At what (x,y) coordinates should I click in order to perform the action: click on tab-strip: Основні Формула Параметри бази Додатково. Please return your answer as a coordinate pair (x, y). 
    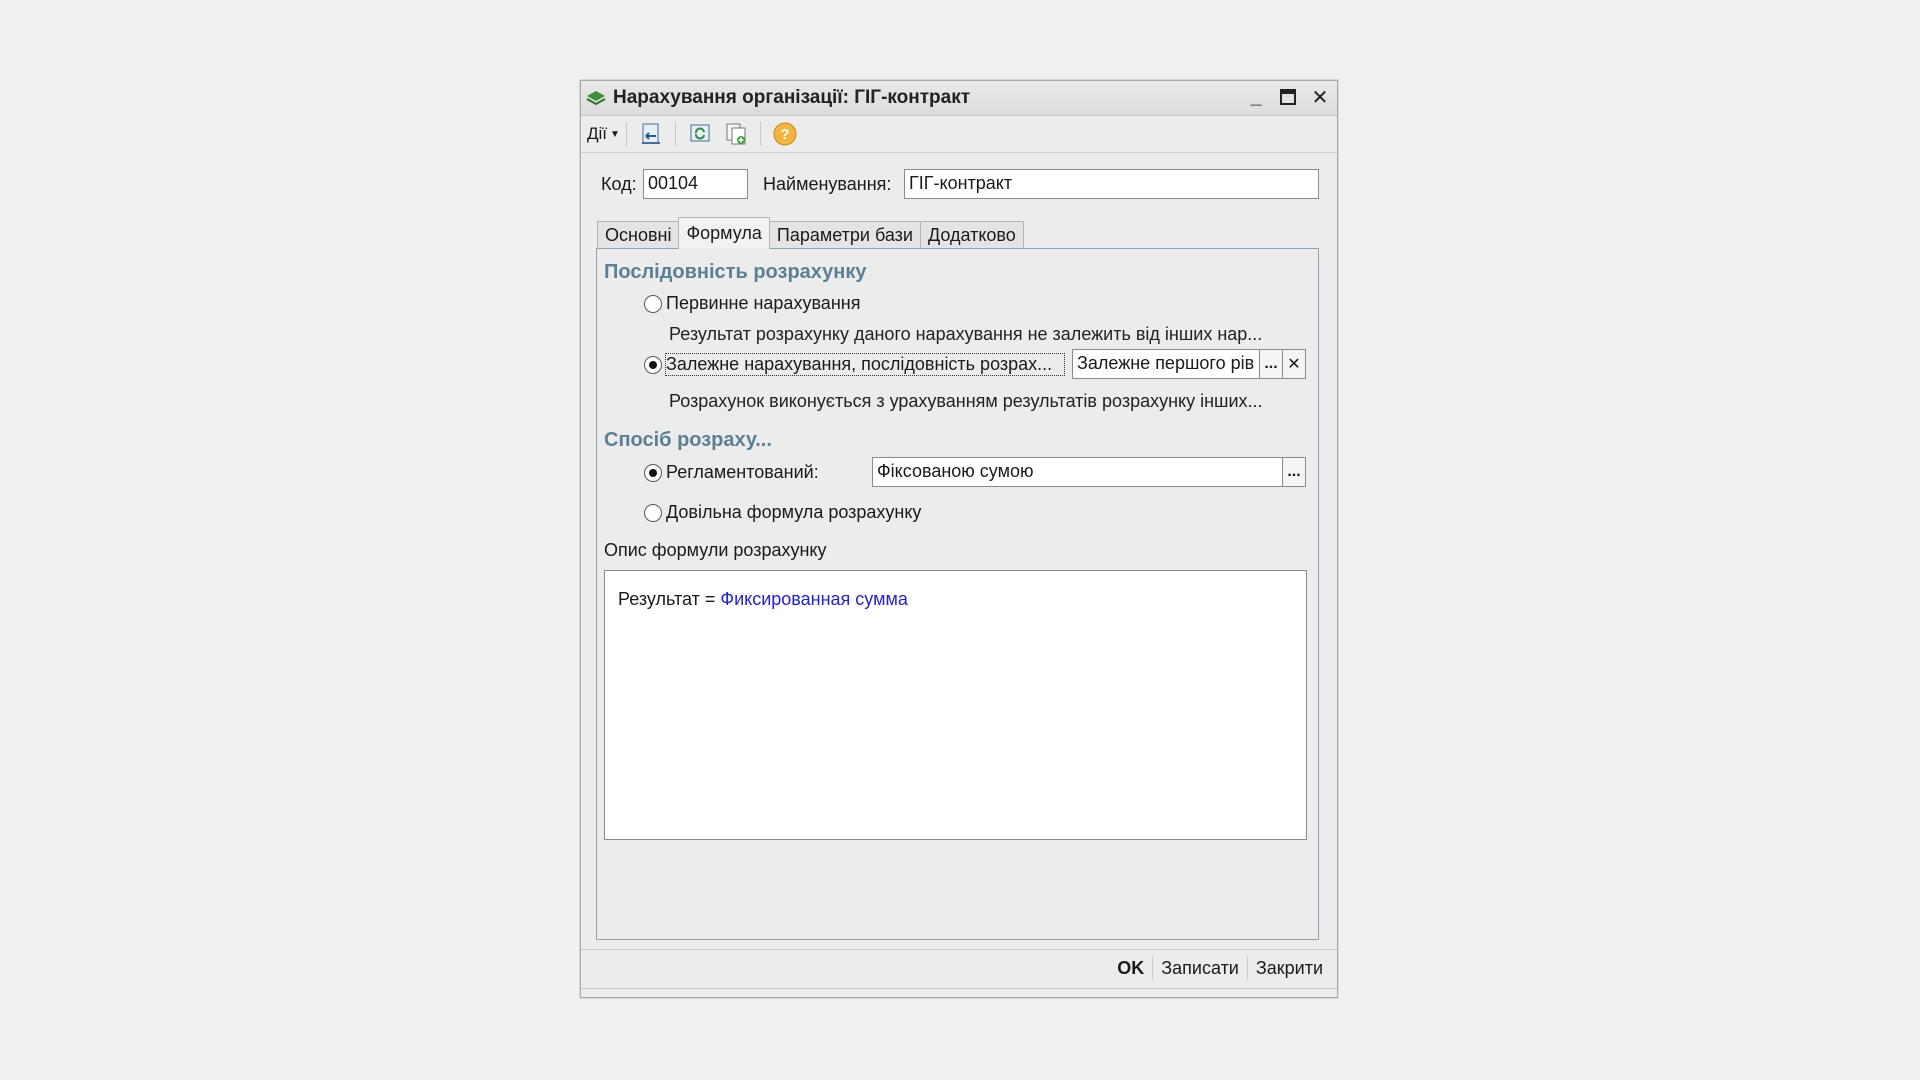
    Looking at the image, I should click on (810, 233).